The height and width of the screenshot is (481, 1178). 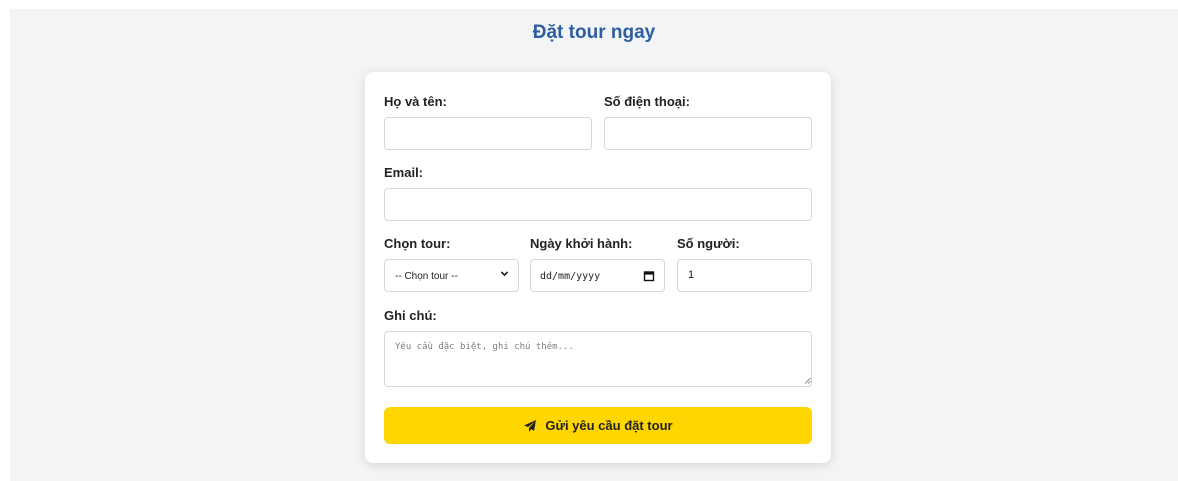 What do you see at coordinates (581, 243) in the screenshot?
I see `date-label: Ngày khởi hành:` at bounding box center [581, 243].